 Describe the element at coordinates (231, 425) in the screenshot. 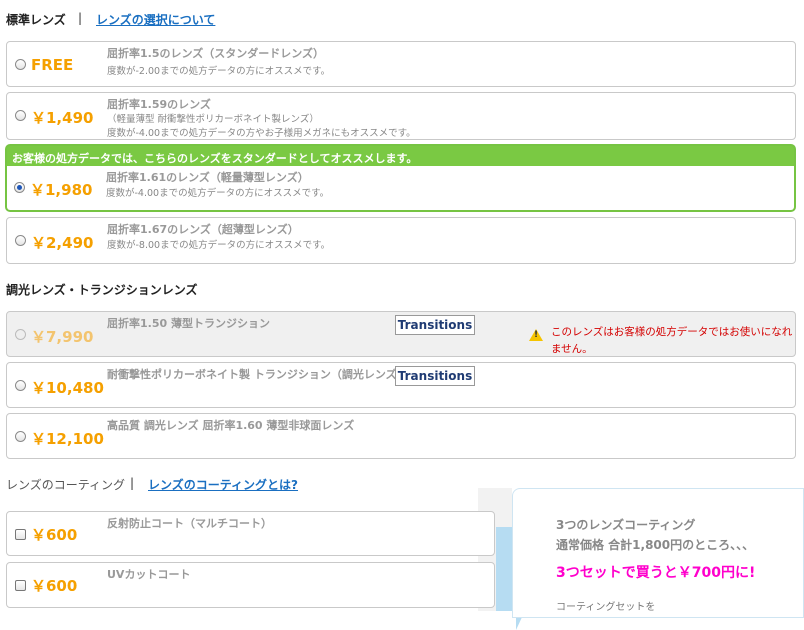

I see `option-title: 高品質 調光レンズ 屈折率1.60 薄型非球面レンズ` at that location.